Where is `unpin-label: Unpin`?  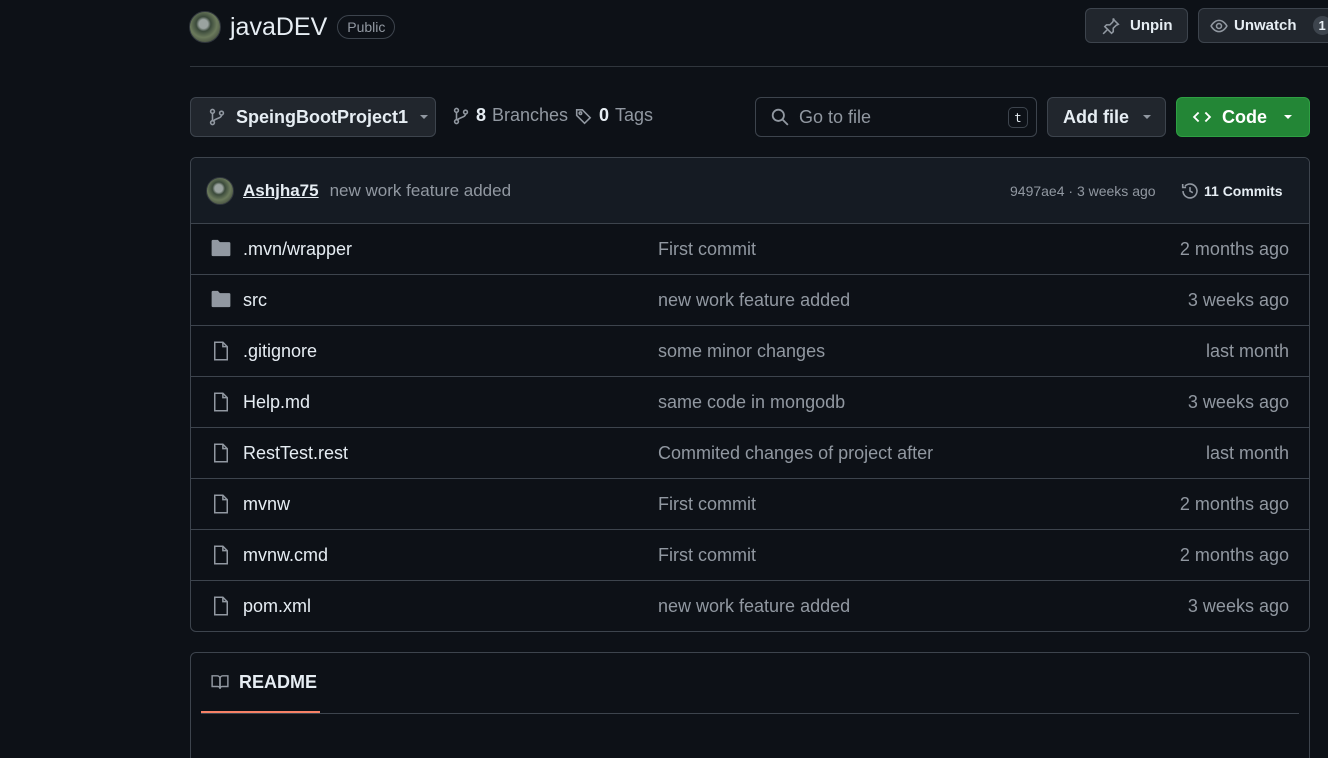
unpin-label: Unpin is located at coordinates (1151, 25).